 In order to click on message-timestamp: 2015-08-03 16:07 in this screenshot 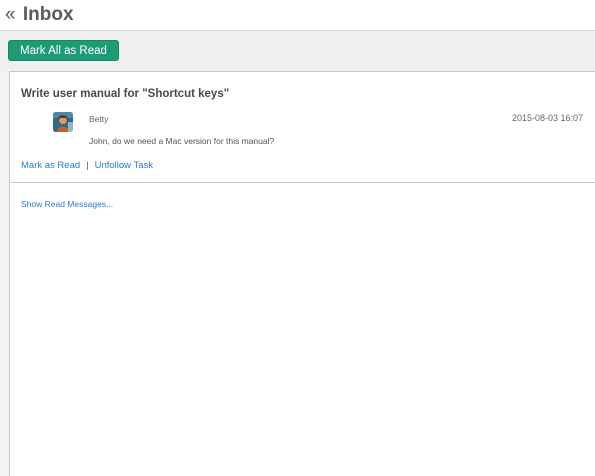, I will do `click(547, 118)`.